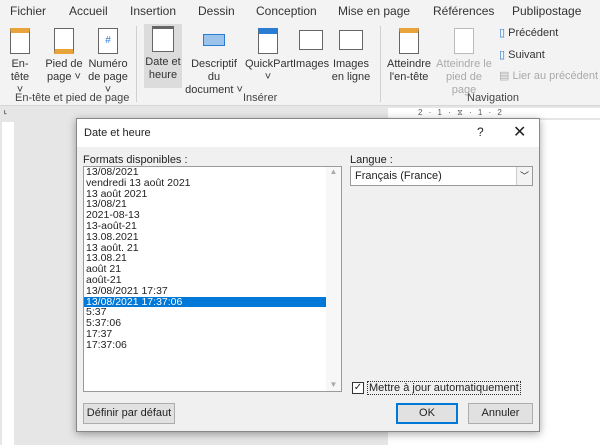 Image resolution: width=600 pixels, height=445 pixels. Describe the element at coordinates (333, 279) in the screenshot. I see `list-scrollbar: ▲ ▼` at that location.